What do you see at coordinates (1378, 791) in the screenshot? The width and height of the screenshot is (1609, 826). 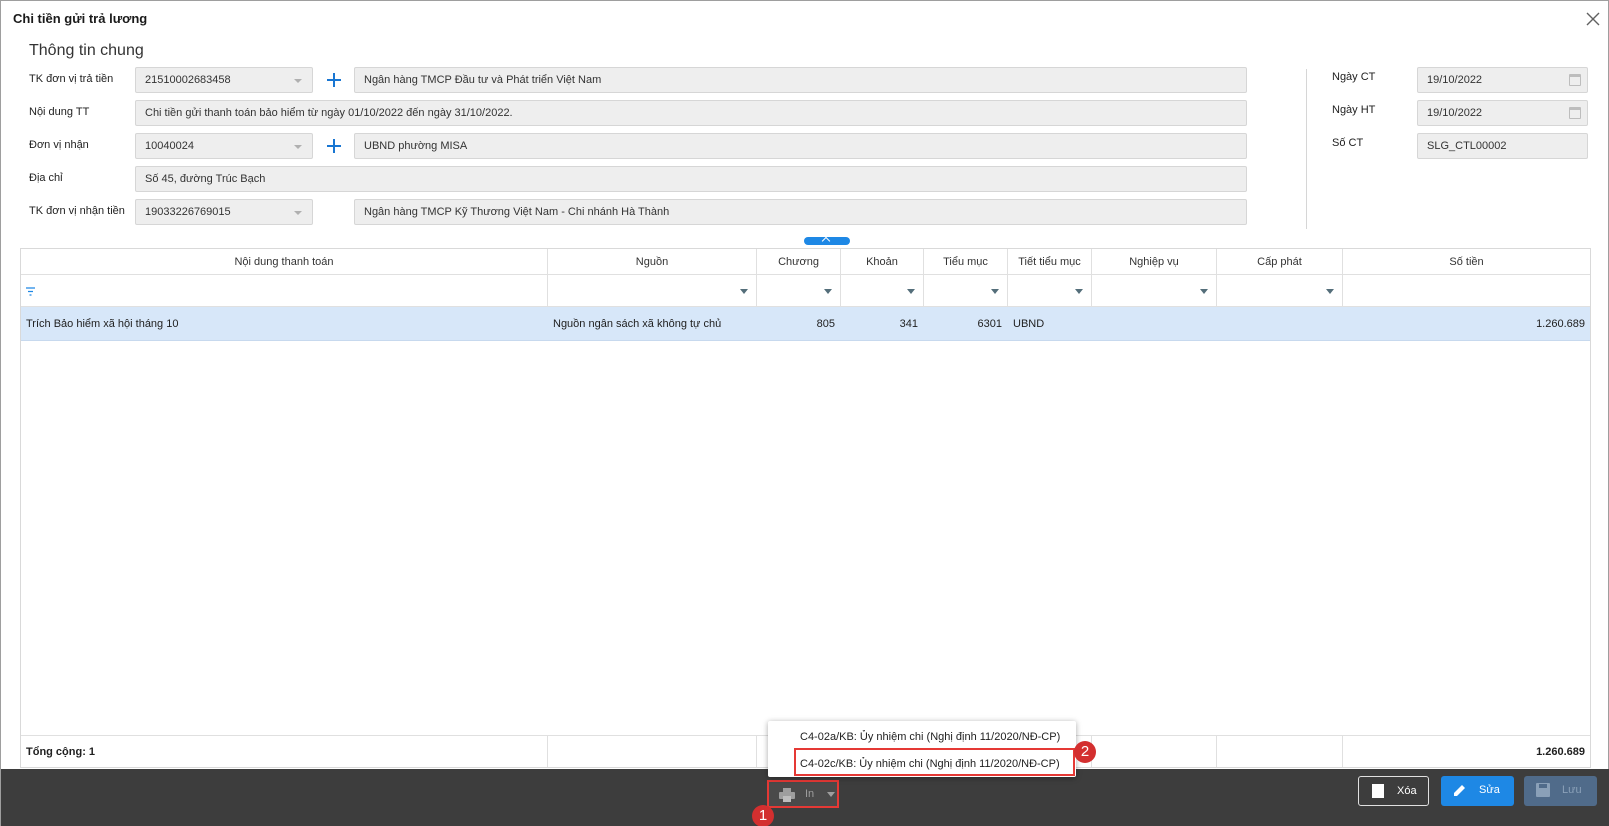 I see `trash-icon` at bounding box center [1378, 791].